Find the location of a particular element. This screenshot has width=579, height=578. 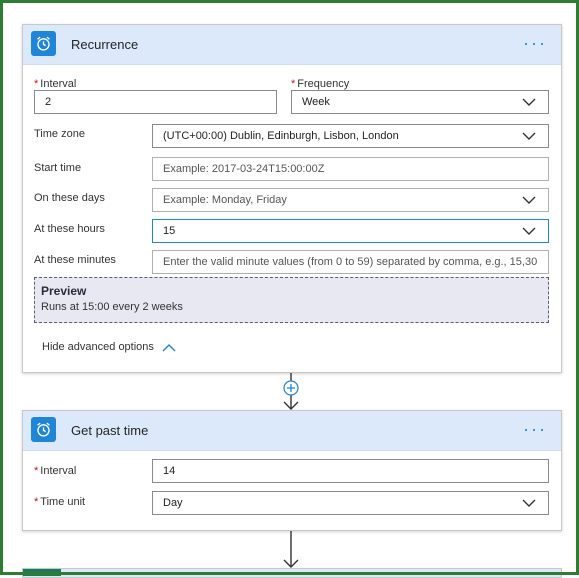

start-time-input: Example: 2017-03-24T15:00:00Z is located at coordinates (350, 169).